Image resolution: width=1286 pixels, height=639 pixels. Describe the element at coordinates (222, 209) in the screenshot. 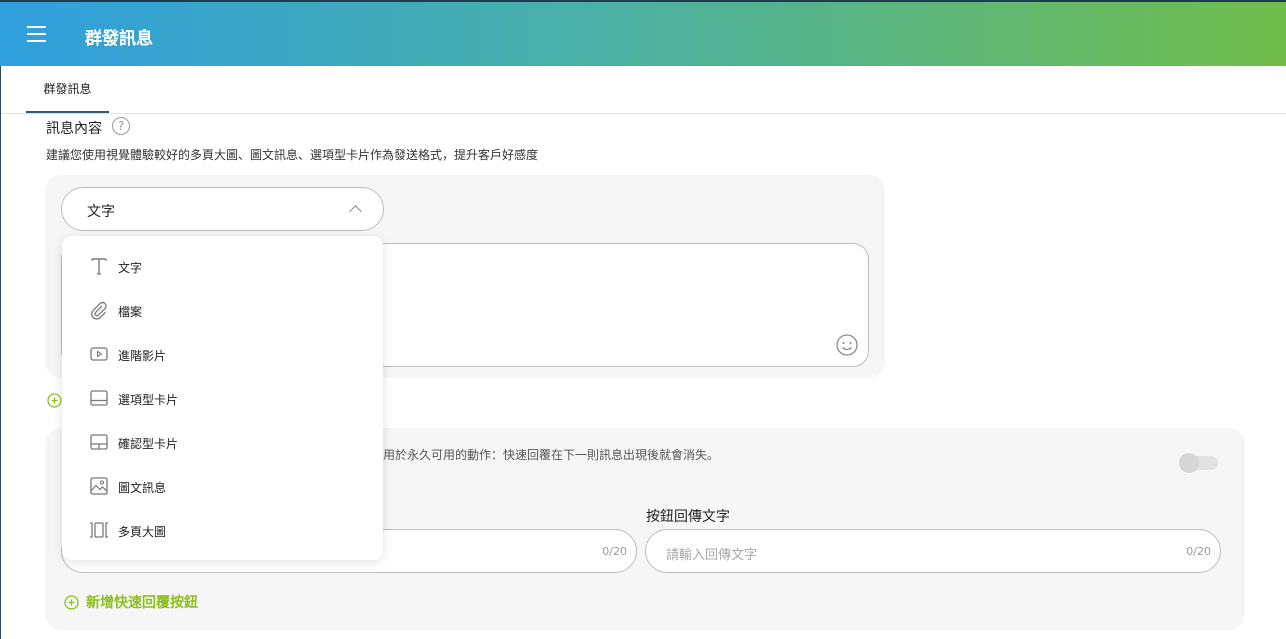

I see `message-type-select: 文字` at that location.